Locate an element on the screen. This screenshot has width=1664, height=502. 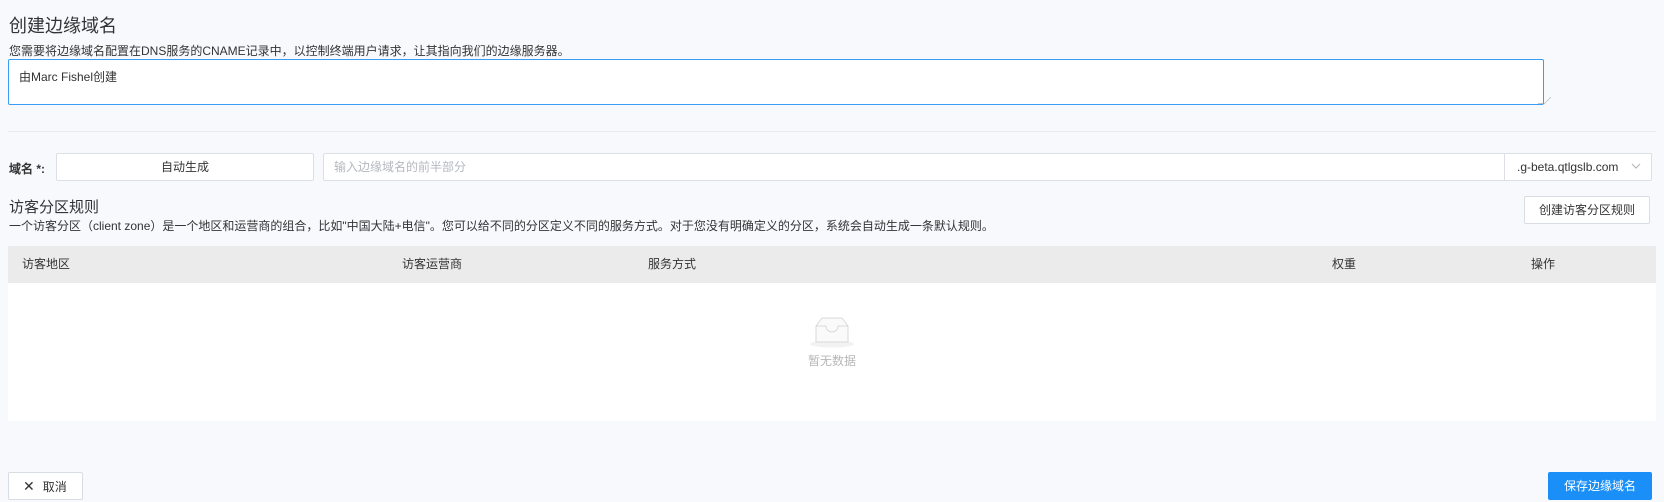
empty-state: 暂无数据 is located at coordinates (832, 341).